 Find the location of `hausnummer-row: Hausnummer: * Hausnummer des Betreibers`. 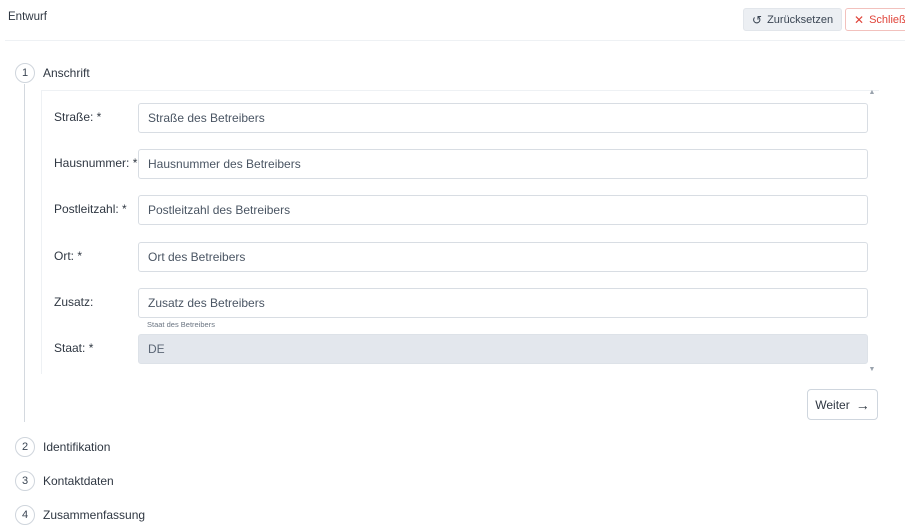

hausnummer-row: Hausnummer: * Hausnummer des Betreibers is located at coordinates (461, 164).